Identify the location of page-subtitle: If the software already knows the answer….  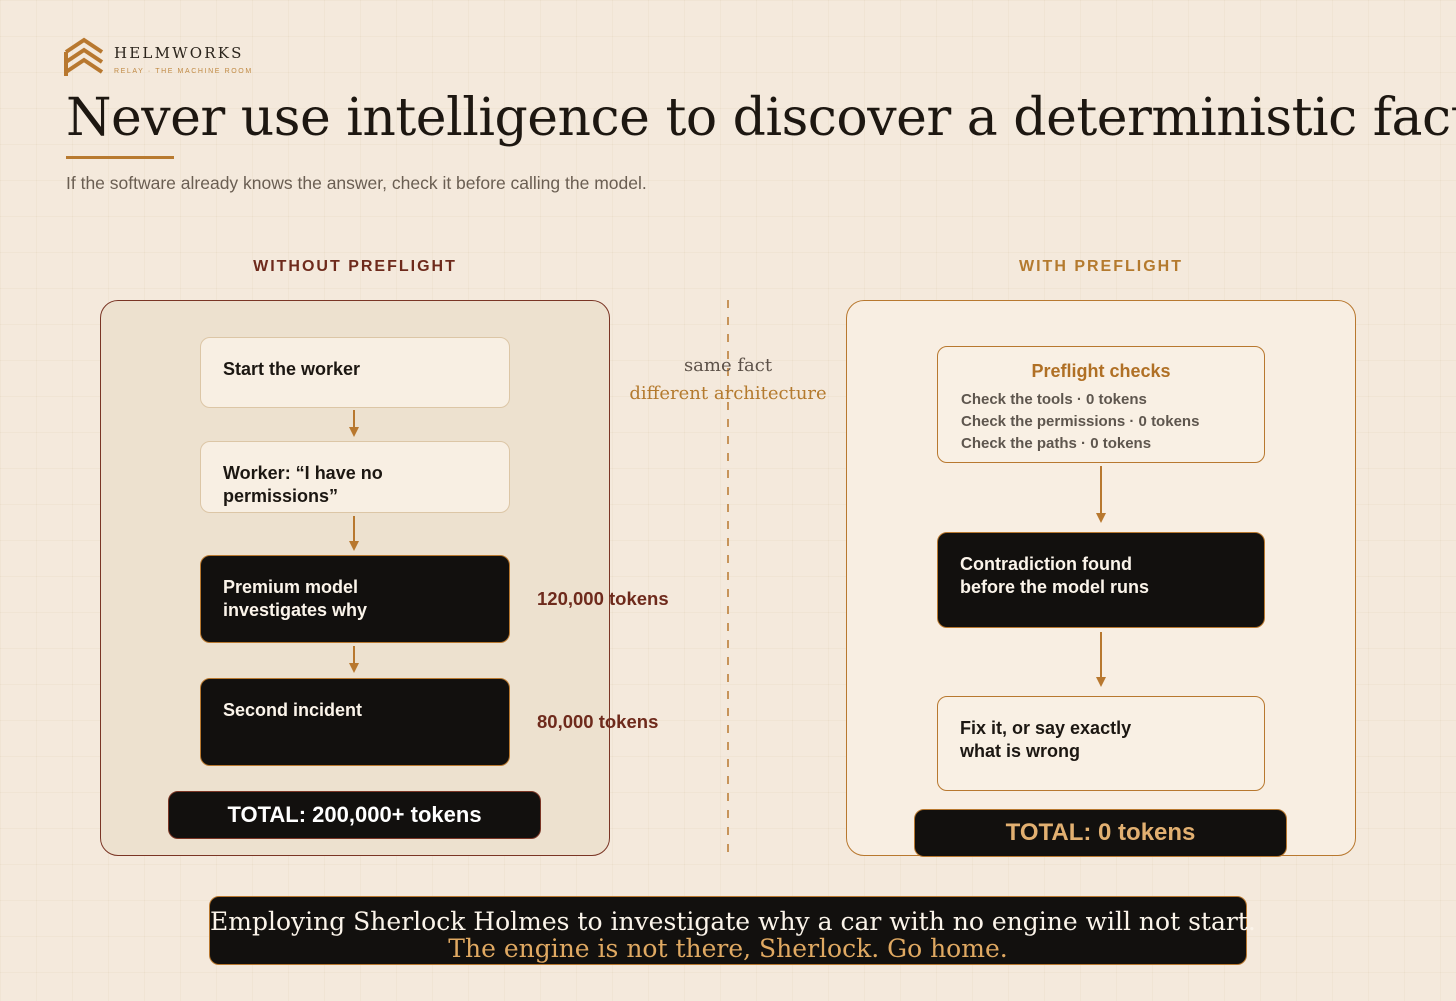
(356, 183).